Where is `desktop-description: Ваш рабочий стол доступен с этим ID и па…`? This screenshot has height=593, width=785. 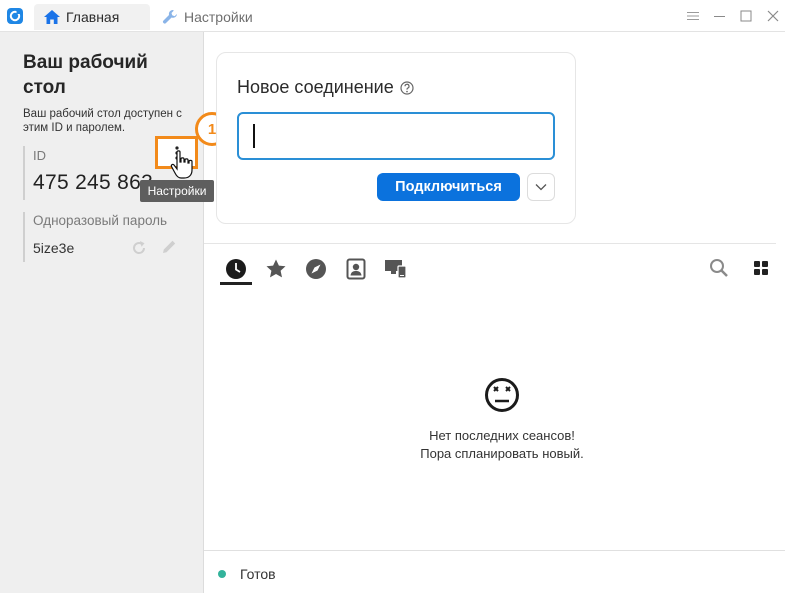 desktop-description: Ваш рабочий стол доступен с этим ID и па… is located at coordinates (102, 121).